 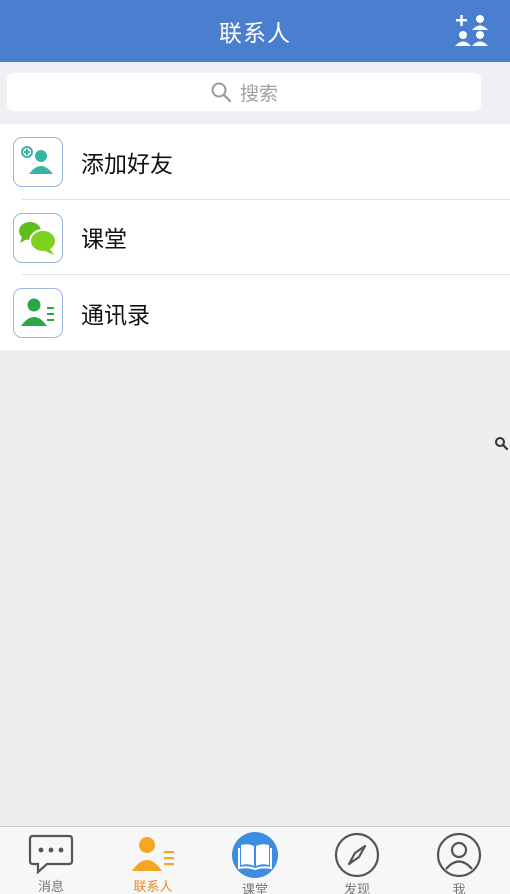 What do you see at coordinates (221, 92) in the screenshot?
I see `search-icon` at bounding box center [221, 92].